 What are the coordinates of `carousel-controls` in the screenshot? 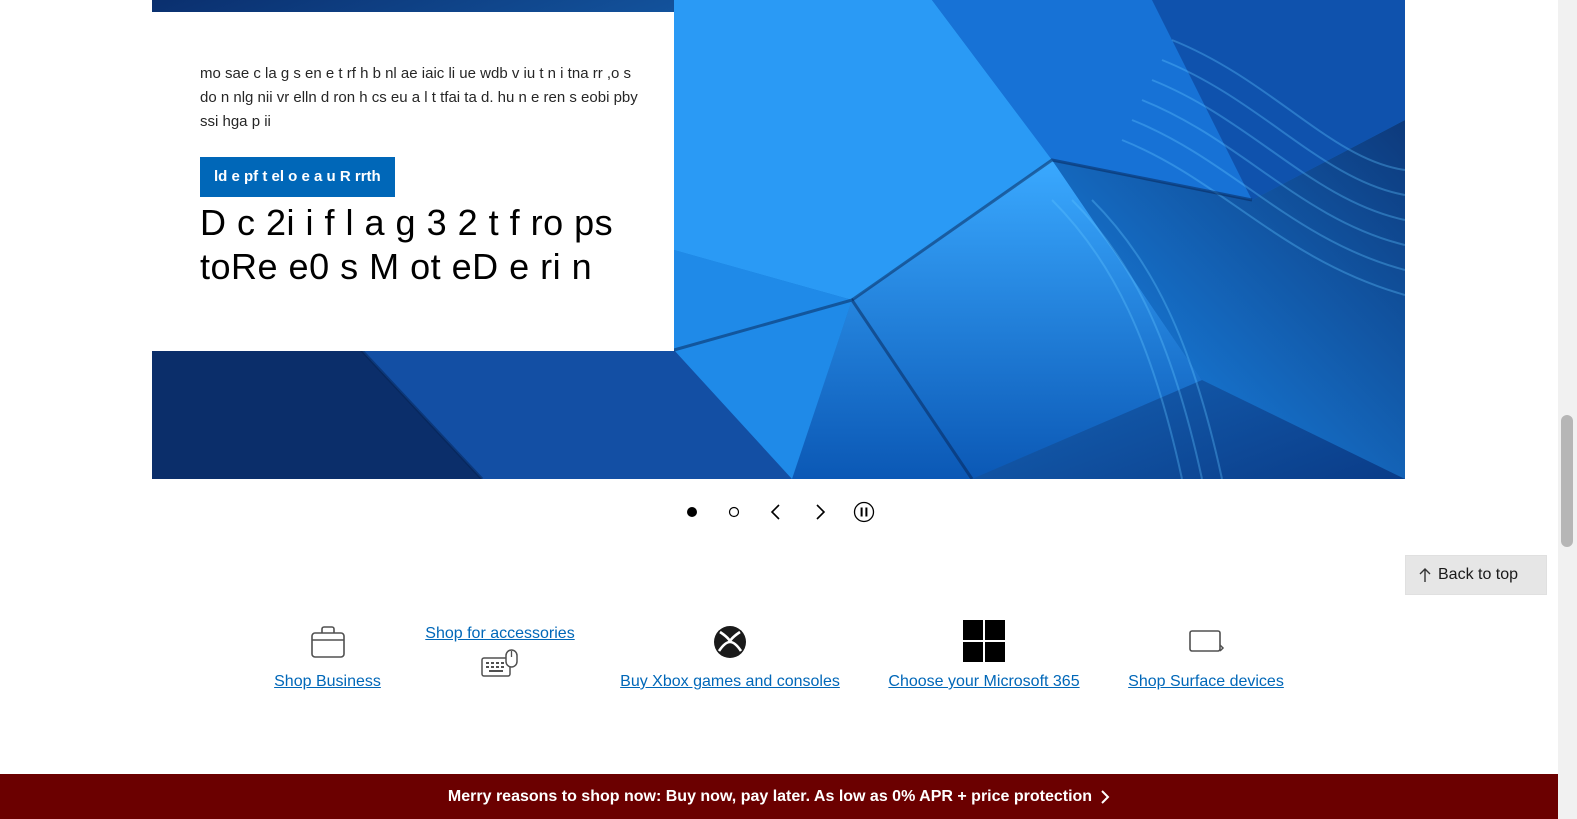 It's located at (788, 513).